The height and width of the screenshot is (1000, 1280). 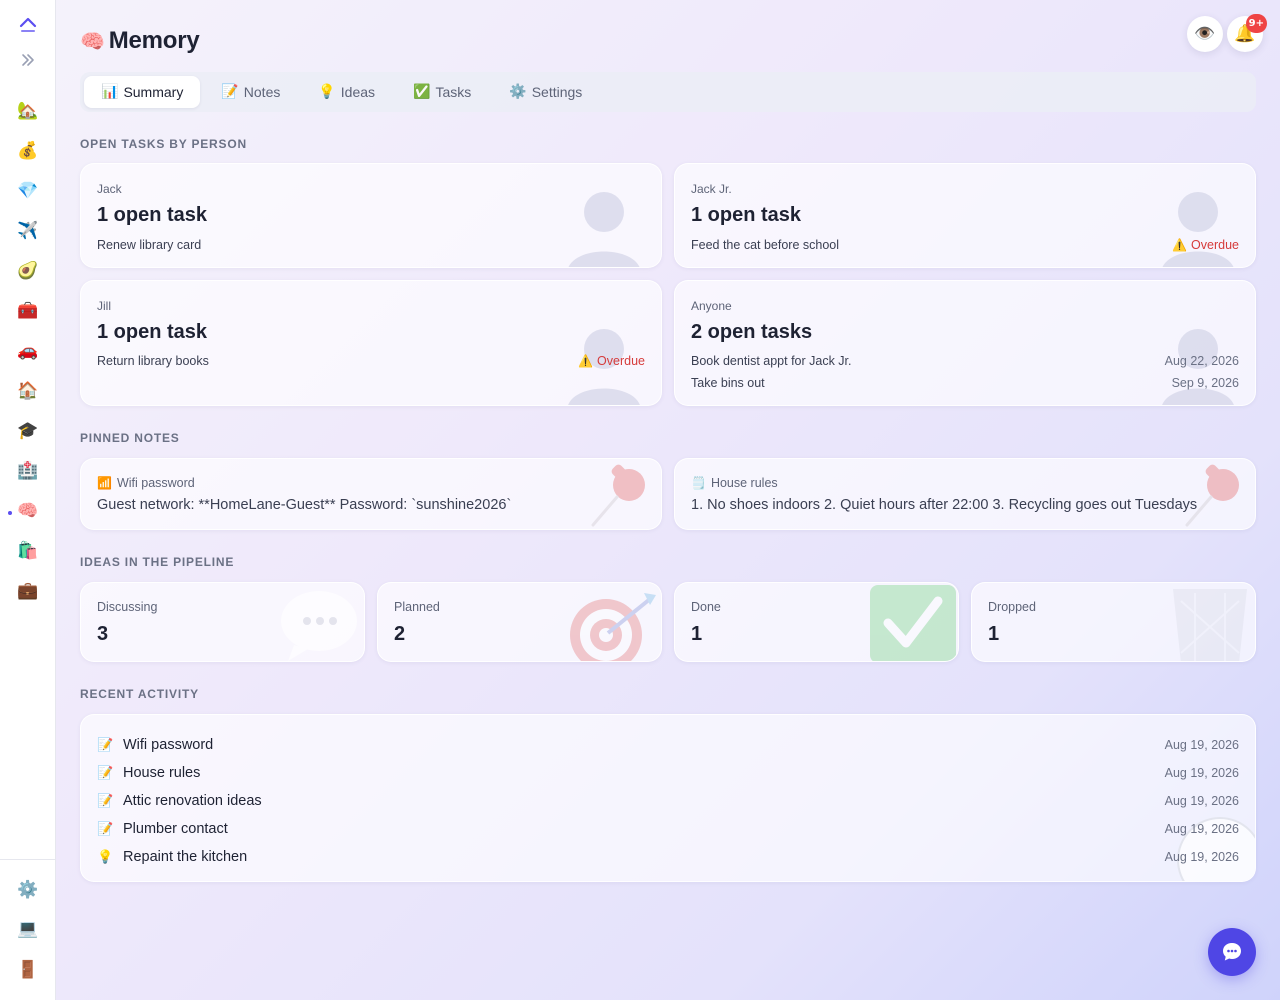 I want to click on hospital-icon: 🏥, so click(x=28, y=471).